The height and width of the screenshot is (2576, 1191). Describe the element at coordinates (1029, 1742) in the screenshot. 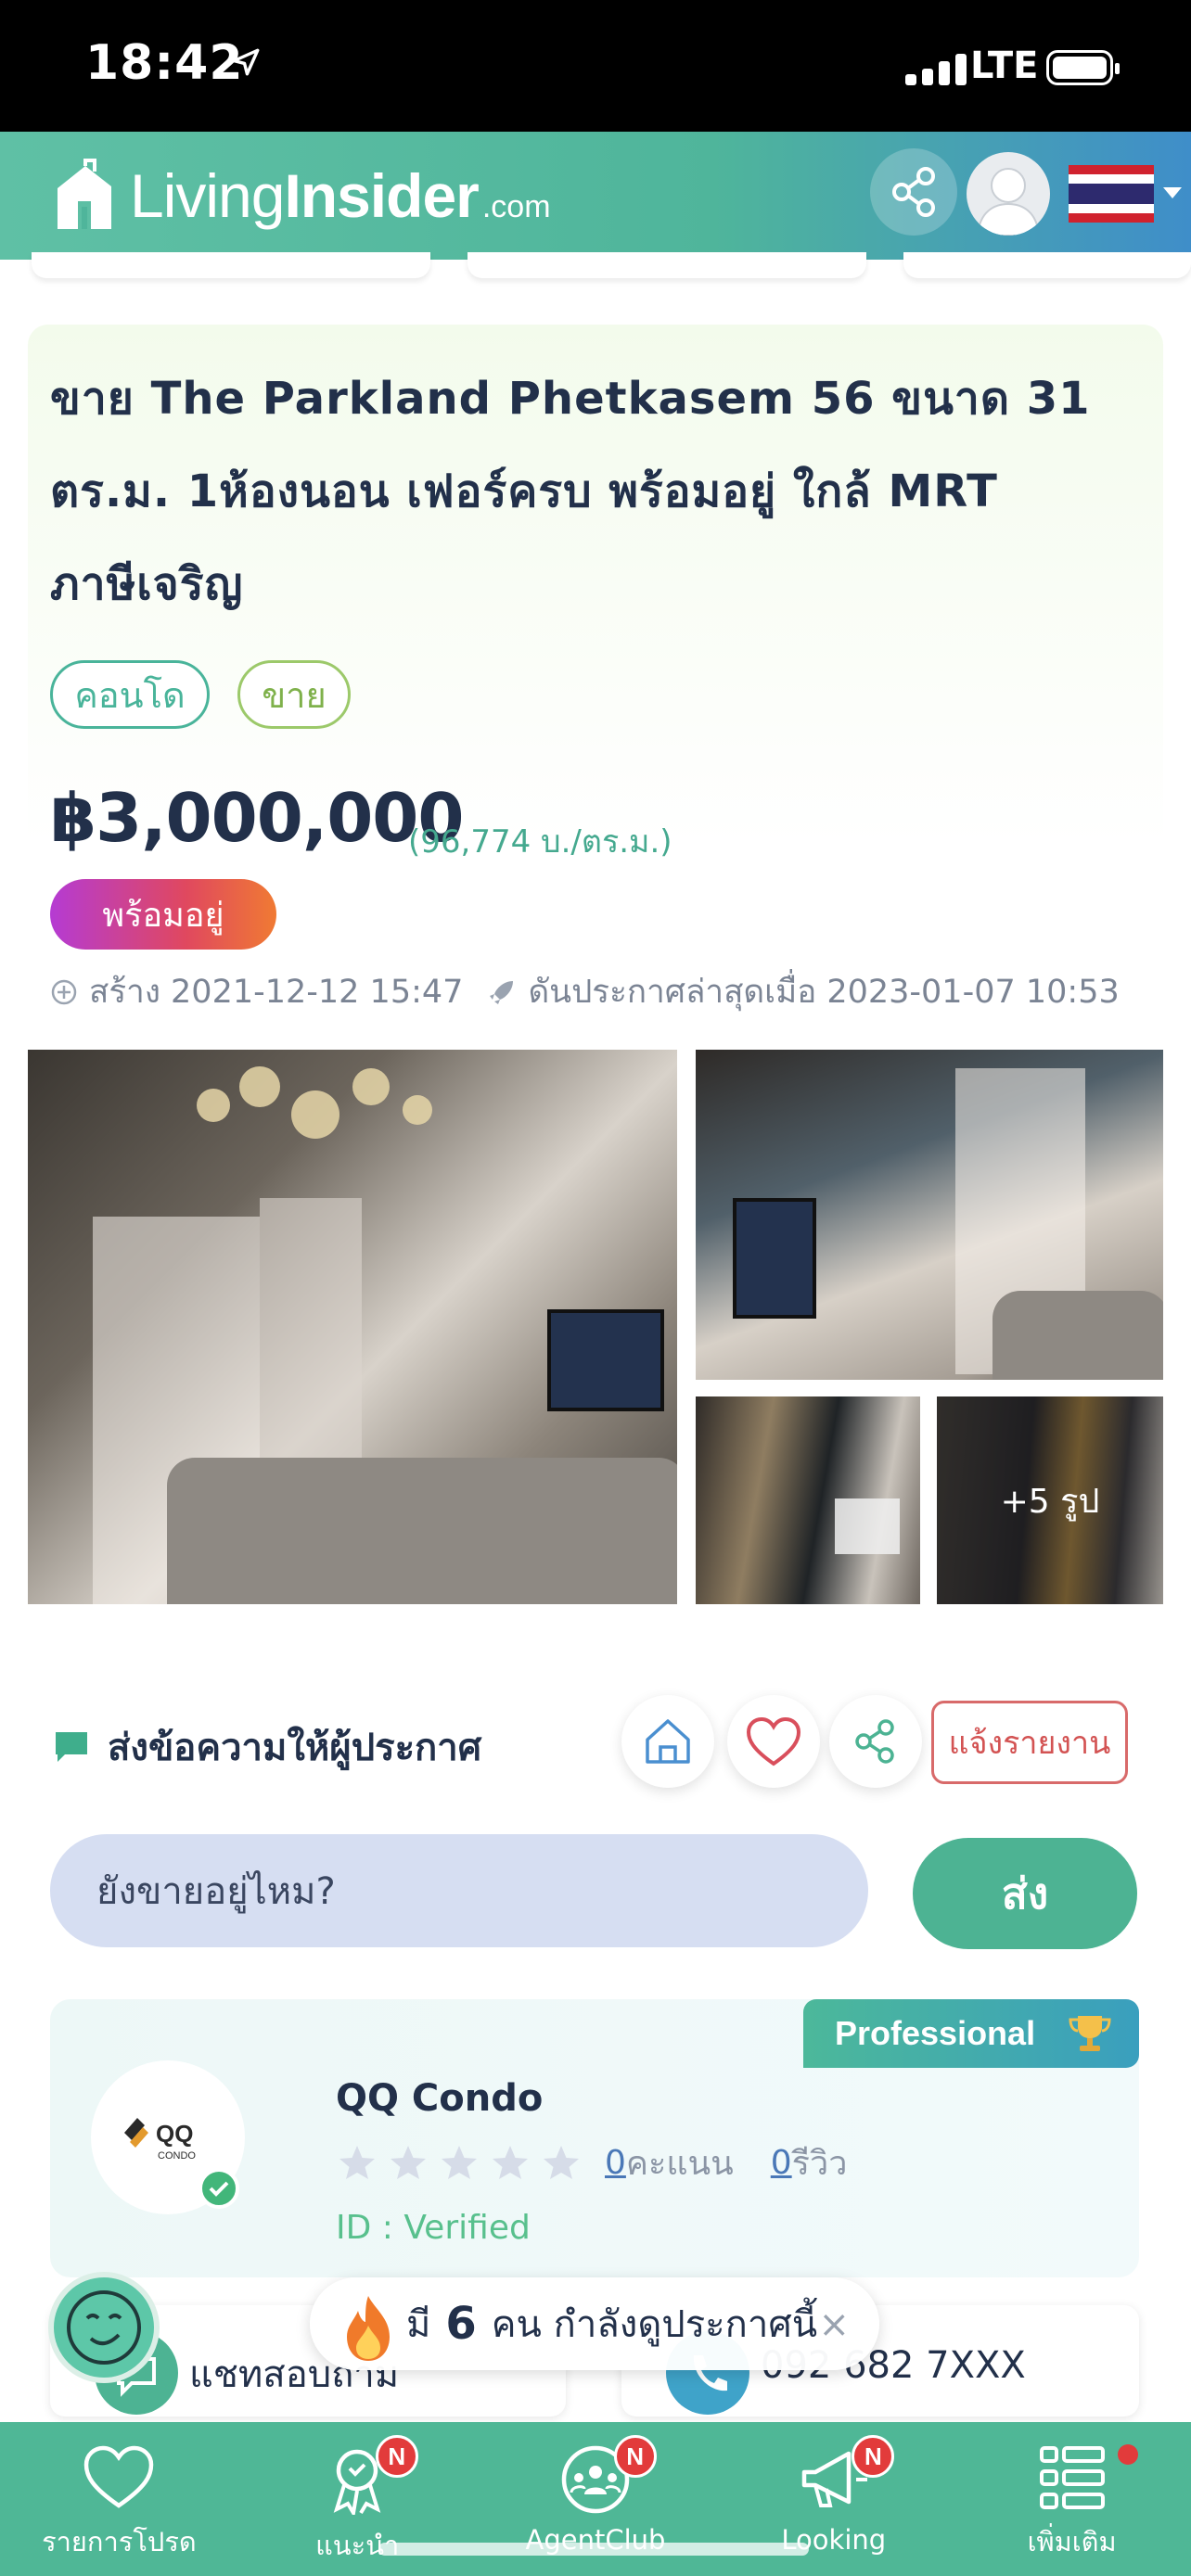

I see `report-button: แจ้งรายงาน` at that location.